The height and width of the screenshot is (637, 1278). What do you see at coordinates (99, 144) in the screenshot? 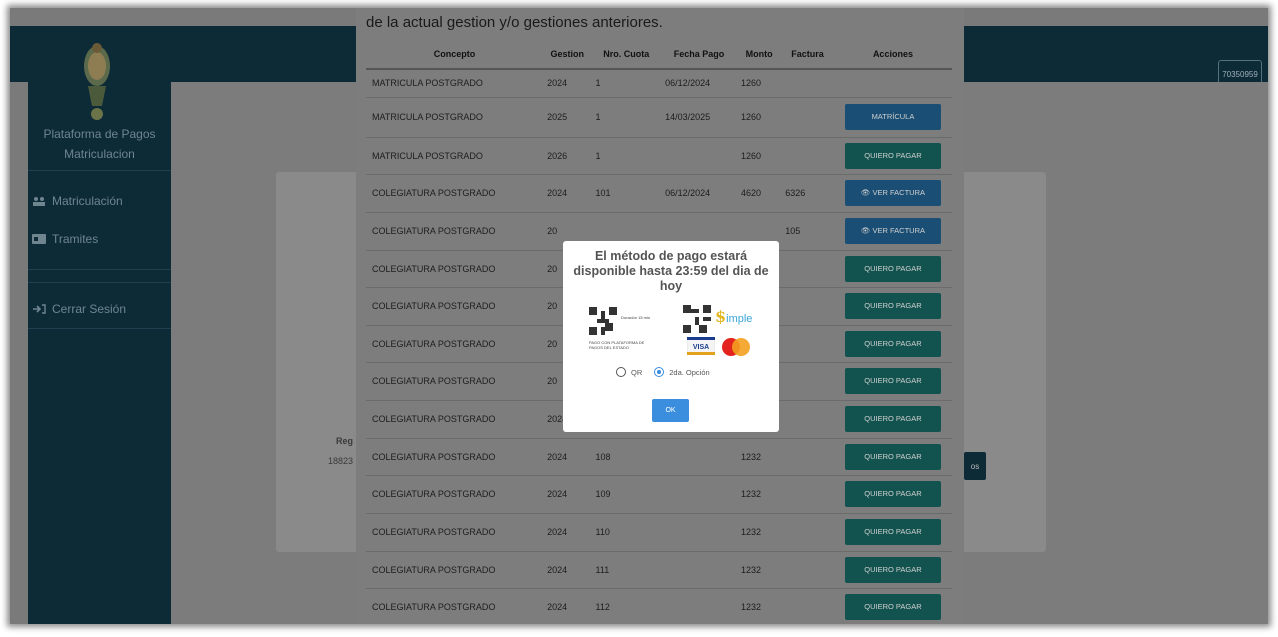
I see `brand-title: Plataforma de Pagos Matriculacion` at bounding box center [99, 144].